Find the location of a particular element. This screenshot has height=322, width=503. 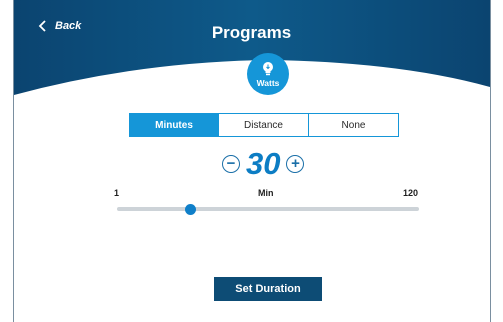

duration-stepper: − 30 + is located at coordinates (263, 163).